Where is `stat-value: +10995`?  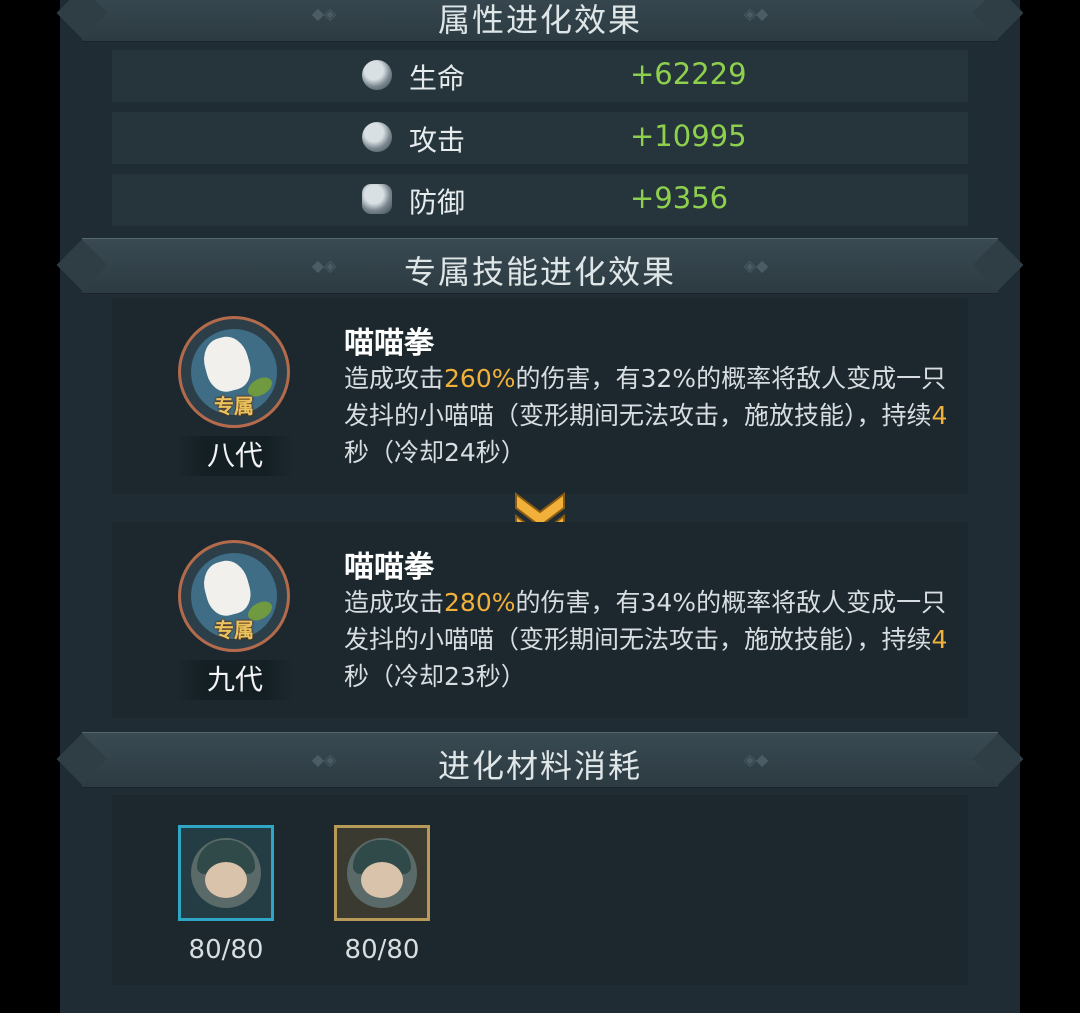 stat-value: +10995 is located at coordinates (688, 136).